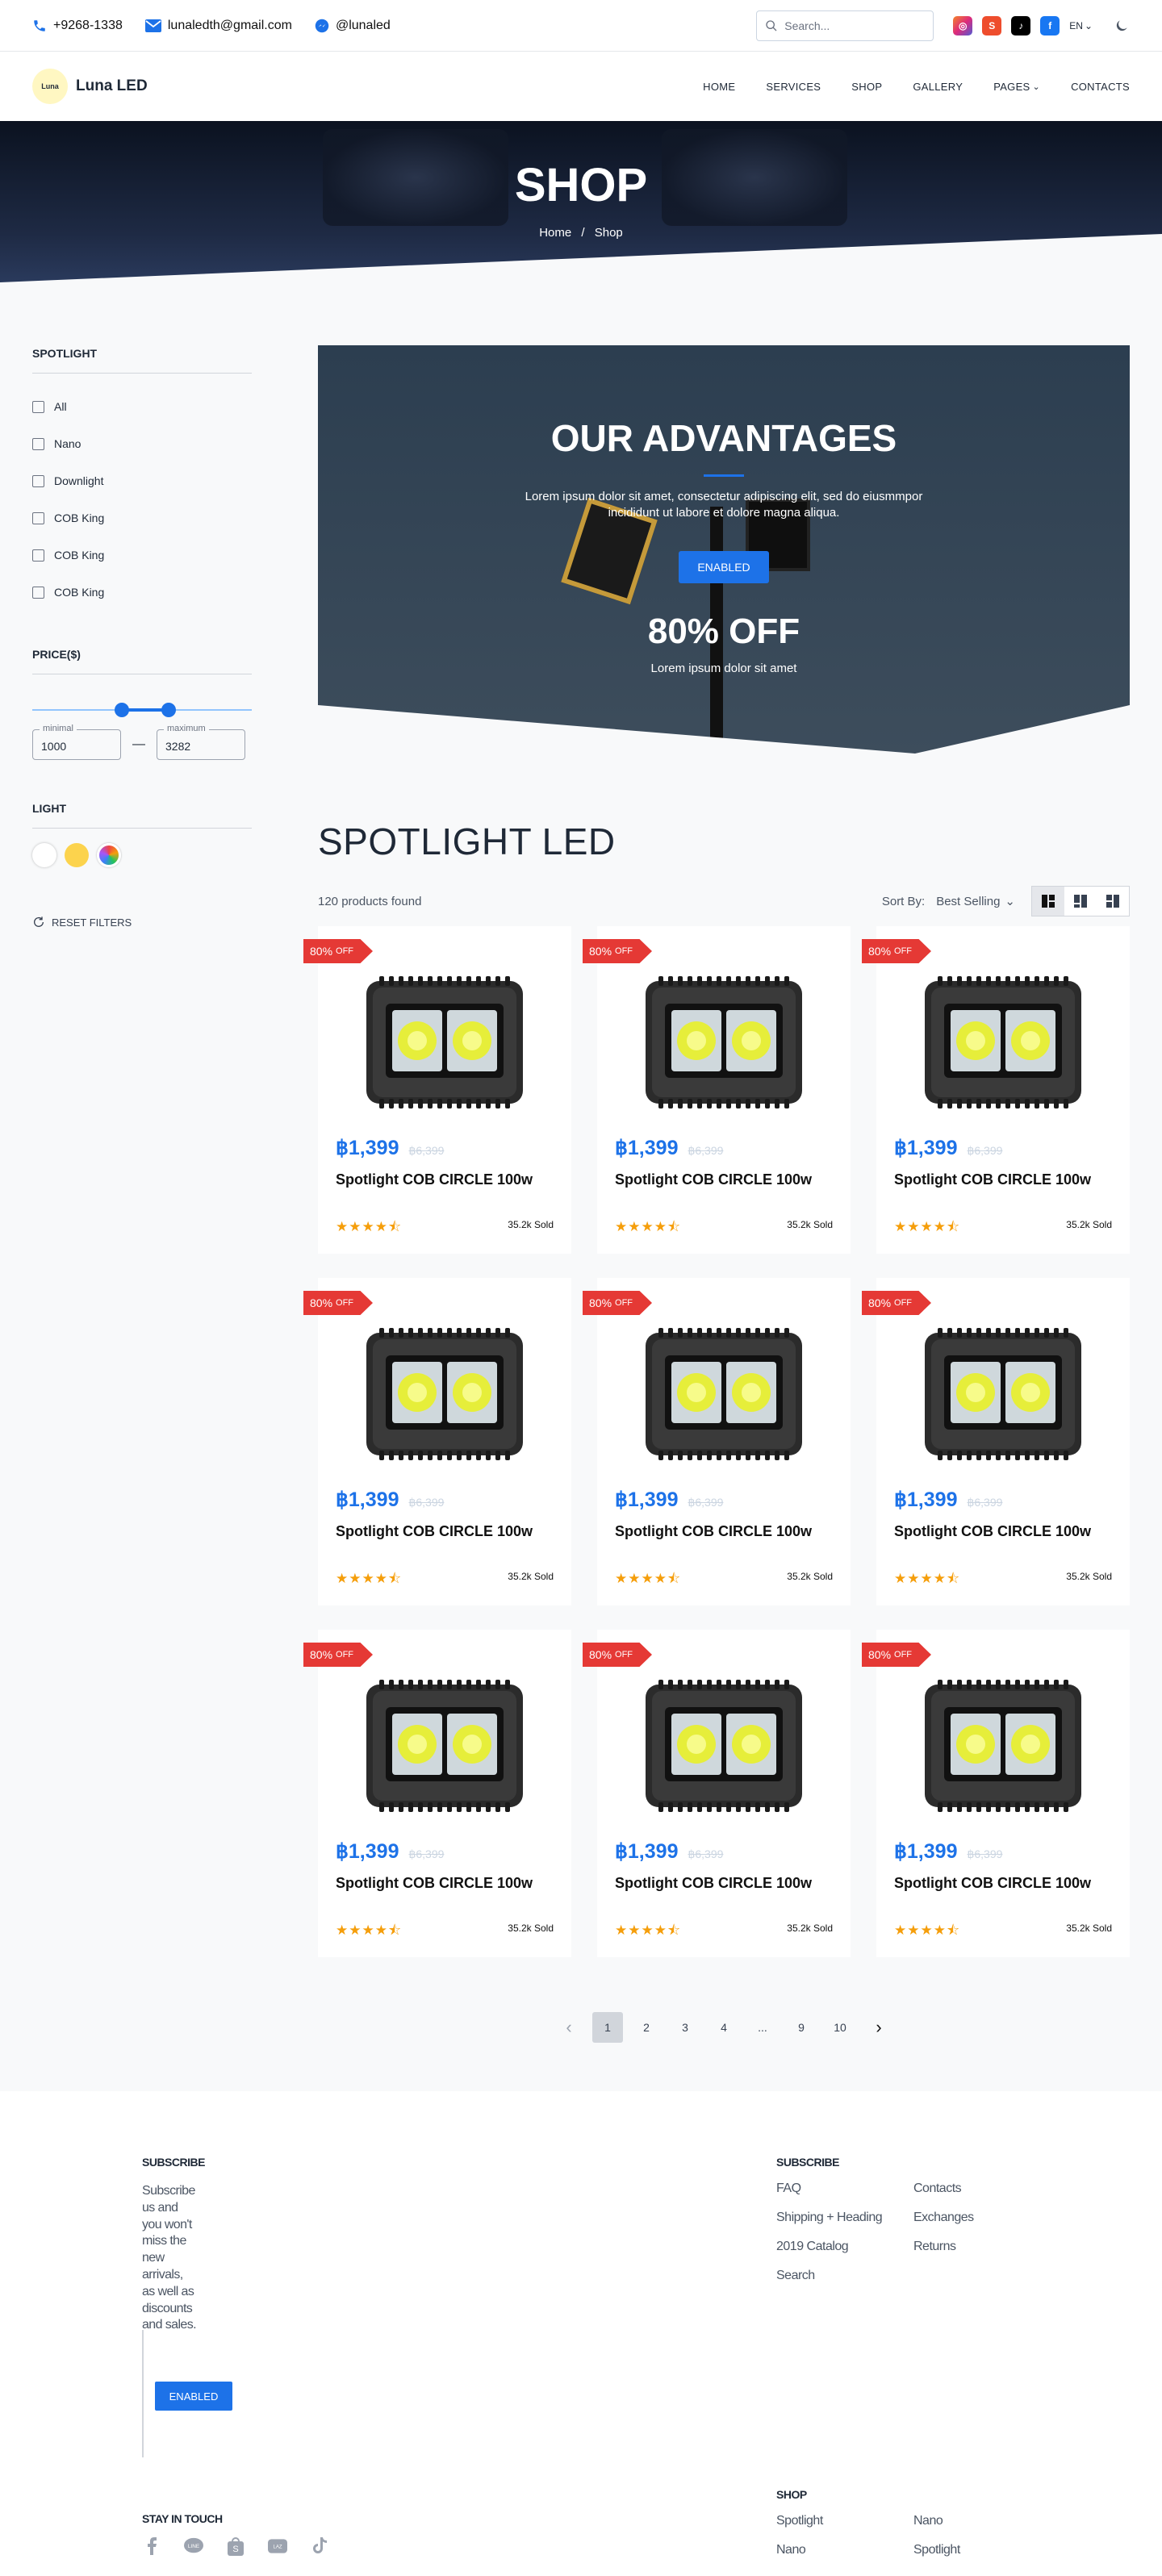 The height and width of the screenshot is (2576, 1162). I want to click on promo-button: ENABLED, so click(724, 567).